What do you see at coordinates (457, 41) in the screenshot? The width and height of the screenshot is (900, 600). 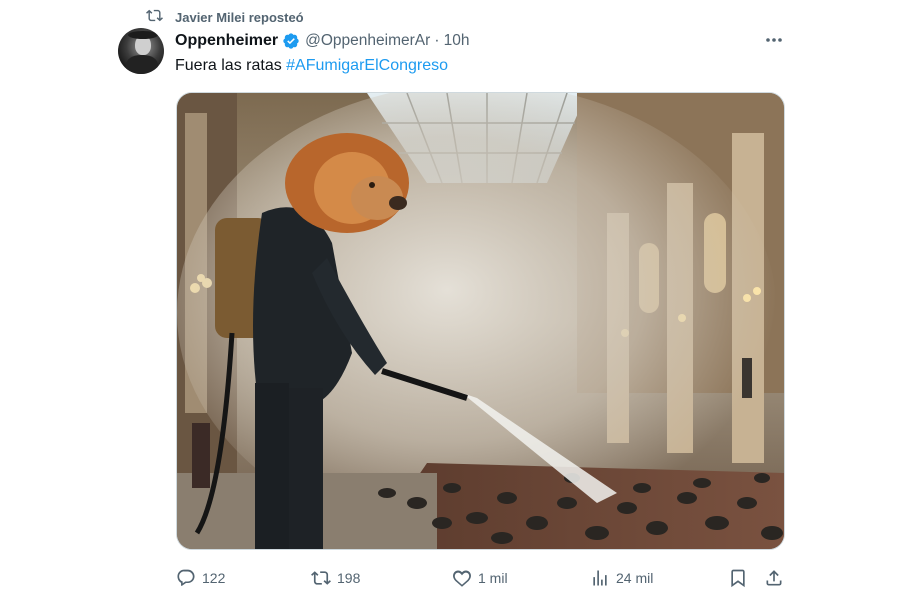 I see `timestamp: 10h` at bounding box center [457, 41].